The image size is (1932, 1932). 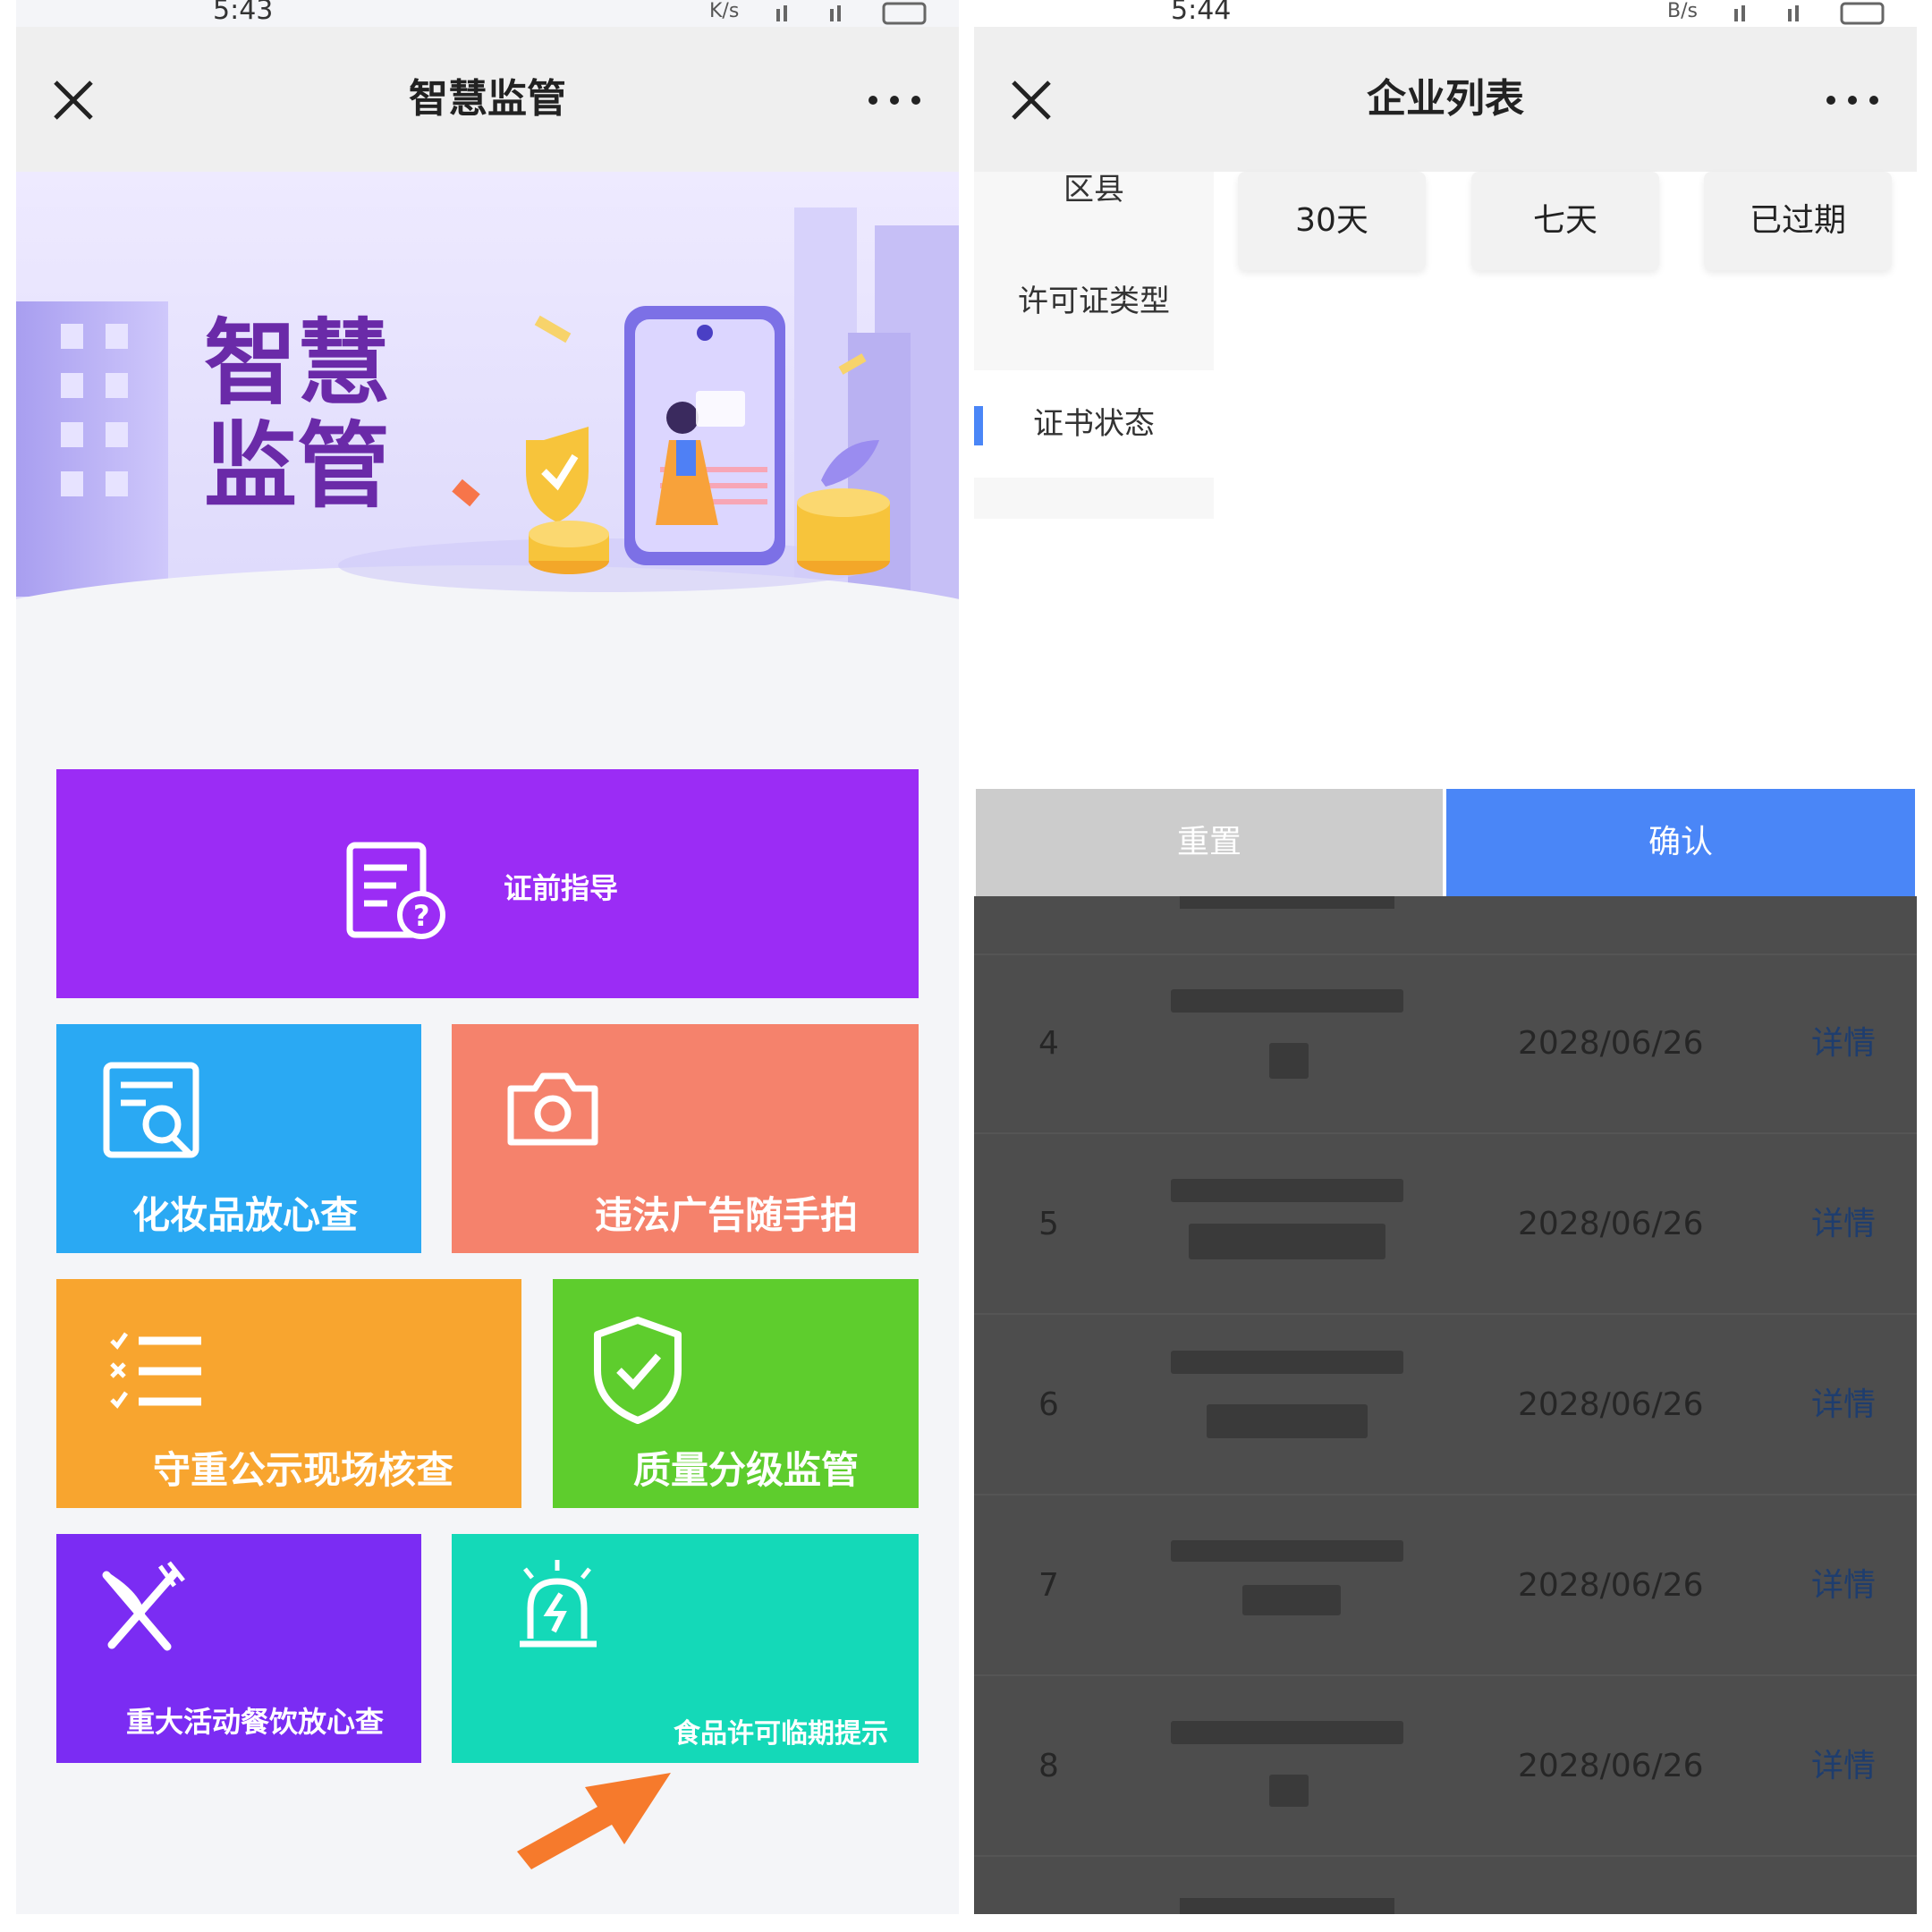 I want to click on tile-label: 质量分级监管, so click(x=746, y=1470).